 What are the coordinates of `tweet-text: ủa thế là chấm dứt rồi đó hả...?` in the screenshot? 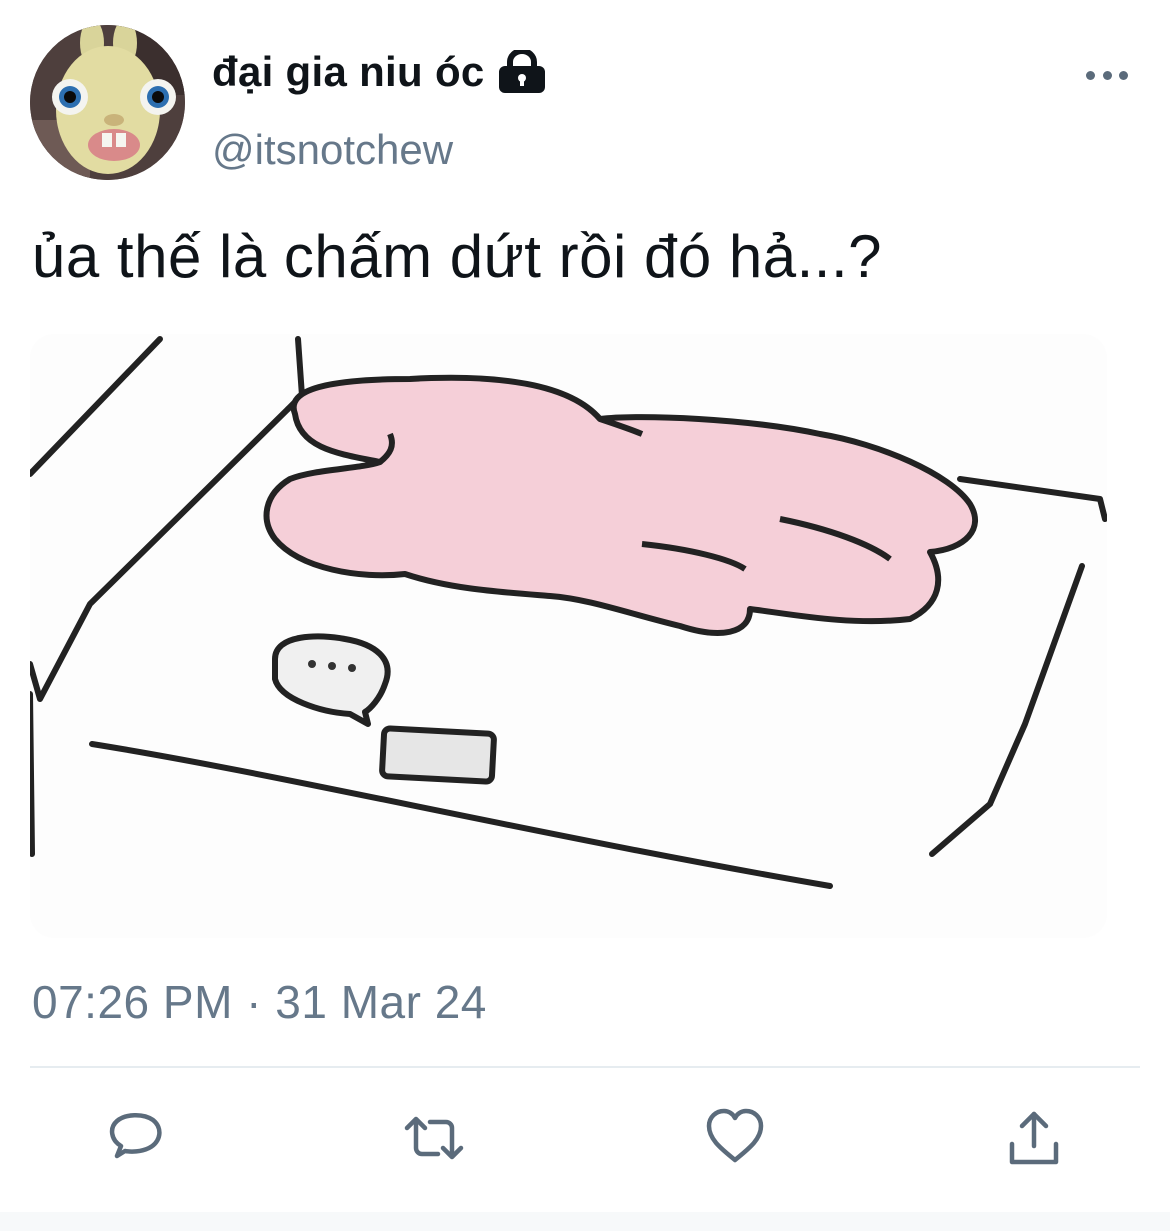 It's located at (457, 256).